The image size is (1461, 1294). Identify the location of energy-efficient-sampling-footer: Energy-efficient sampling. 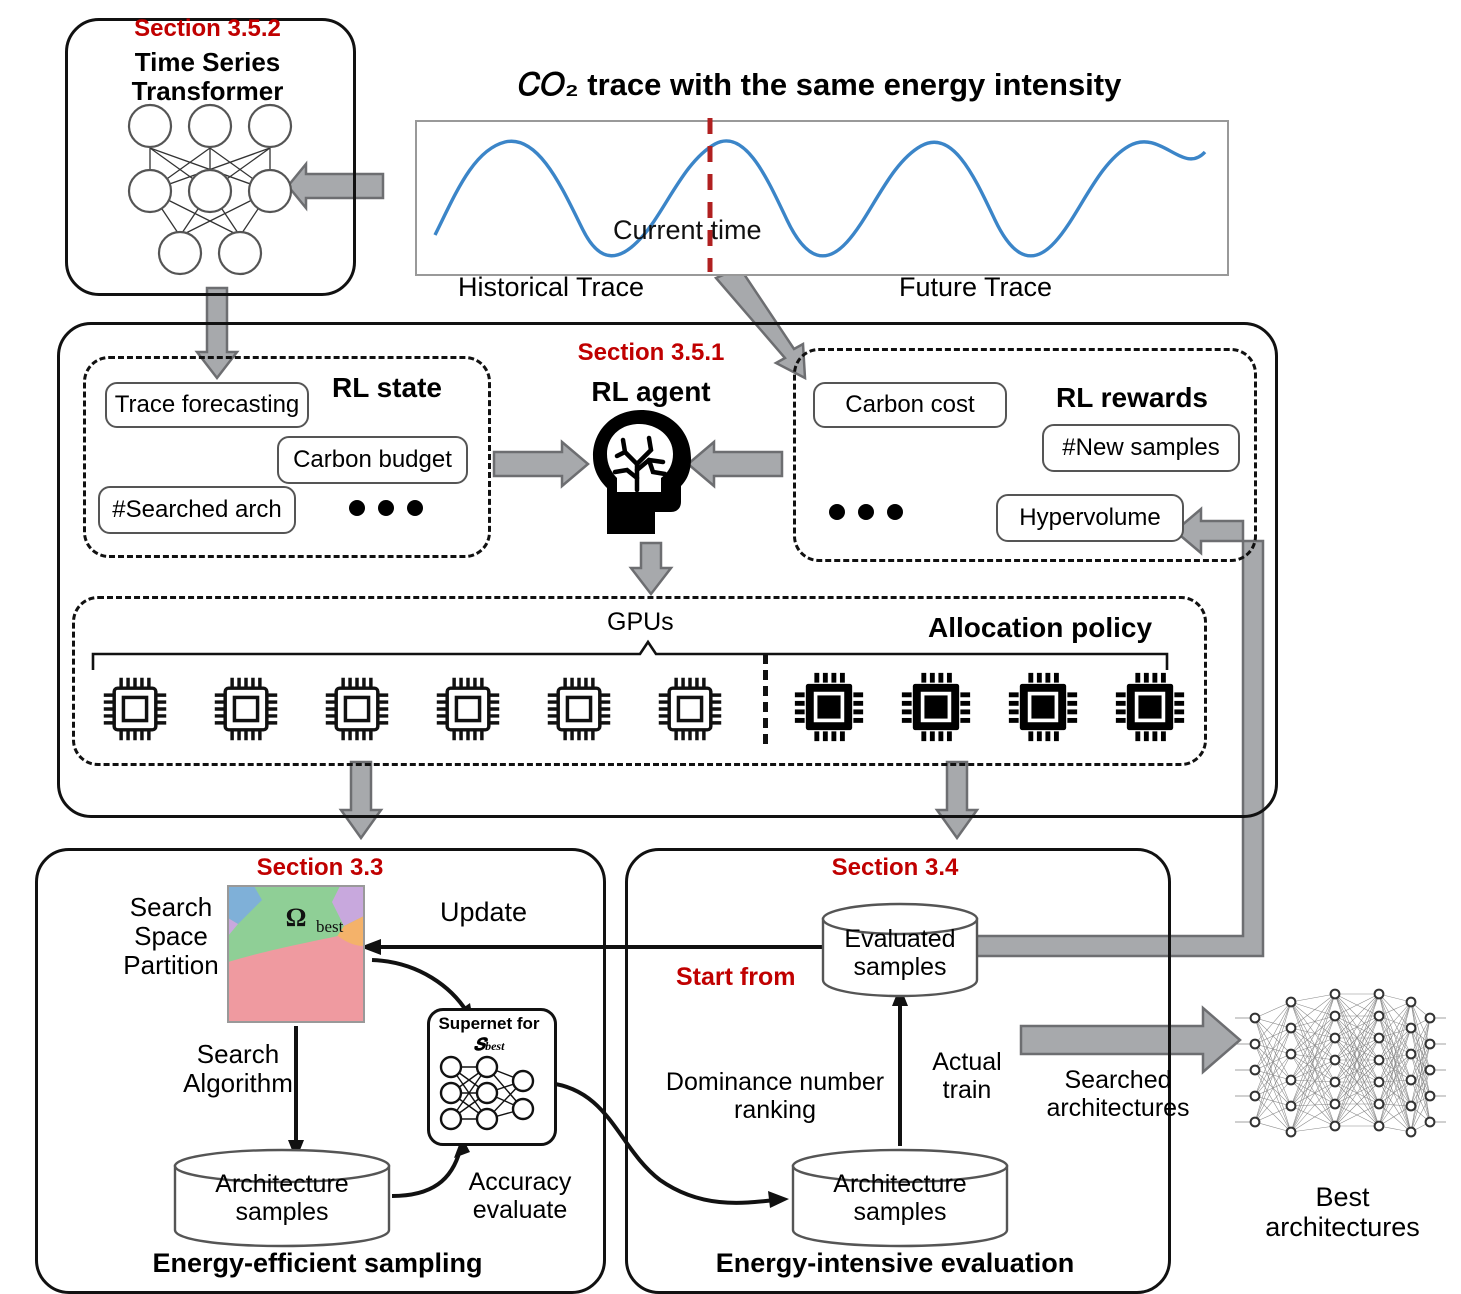
(317, 1263).